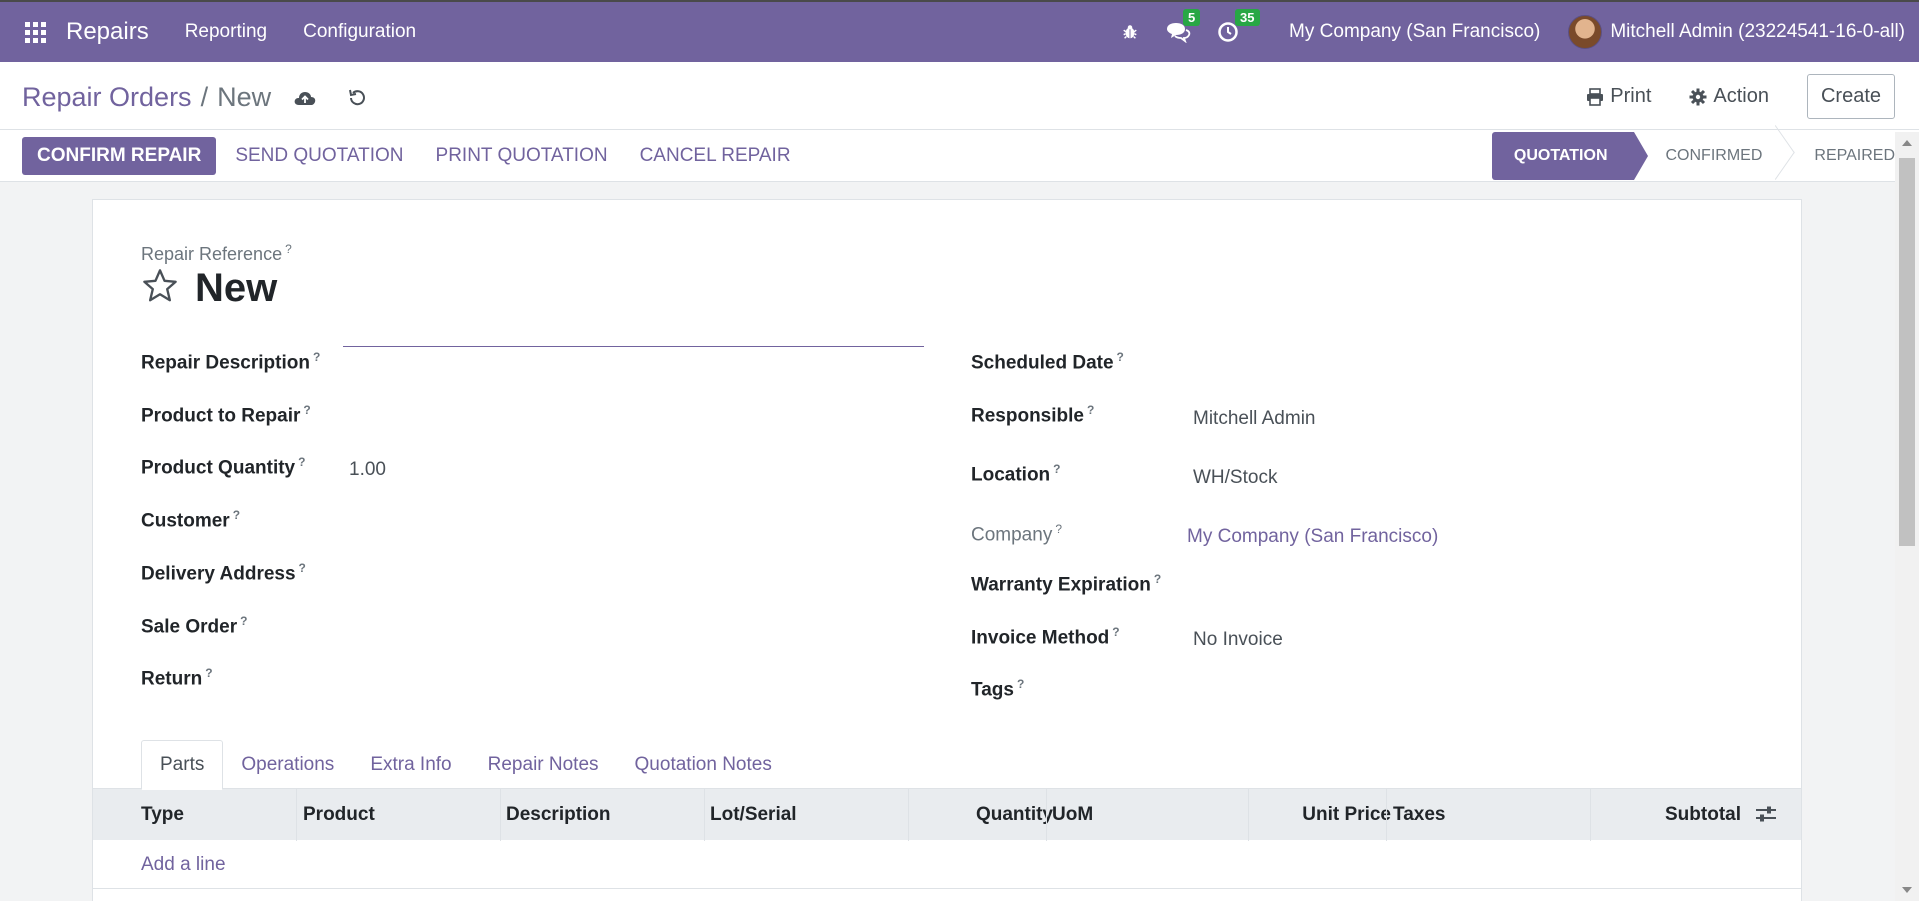 This screenshot has width=1919, height=901. Describe the element at coordinates (1235, 478) in the screenshot. I see `location-input: WH/Stock` at that location.